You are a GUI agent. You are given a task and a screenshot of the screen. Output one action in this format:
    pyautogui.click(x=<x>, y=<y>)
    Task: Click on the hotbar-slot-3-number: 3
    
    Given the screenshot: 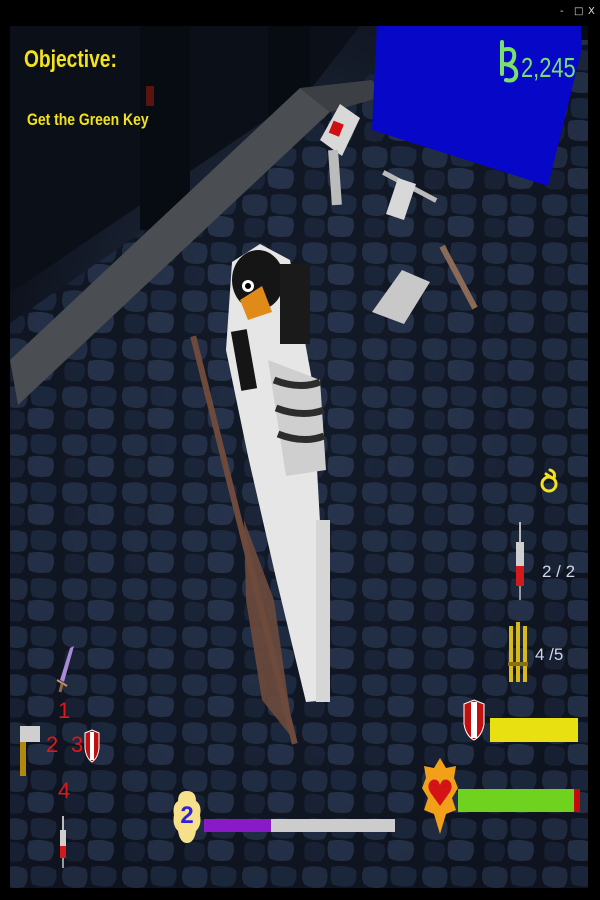 What is the action you would take?
    pyautogui.click(x=77, y=744)
    